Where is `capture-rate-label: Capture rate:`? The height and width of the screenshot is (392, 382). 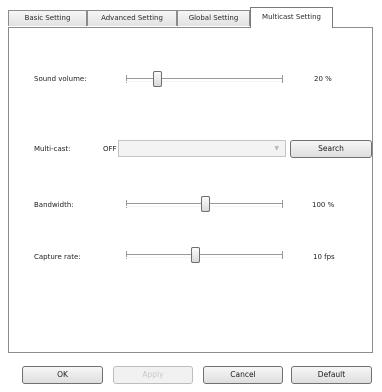 capture-rate-label: Capture rate: is located at coordinates (57, 257).